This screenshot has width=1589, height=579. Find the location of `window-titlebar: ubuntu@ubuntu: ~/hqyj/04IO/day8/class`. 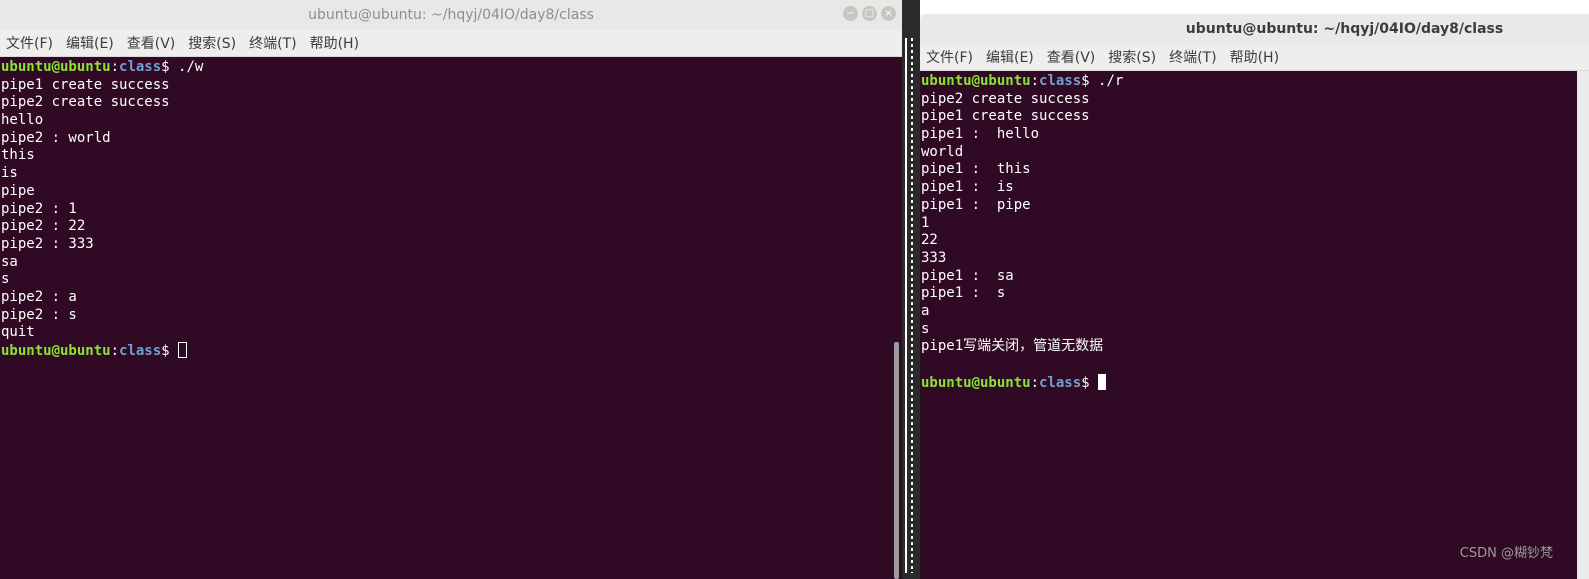

window-titlebar: ubuntu@ubuntu: ~/hqyj/04IO/day8/class is located at coordinates (1254, 29).